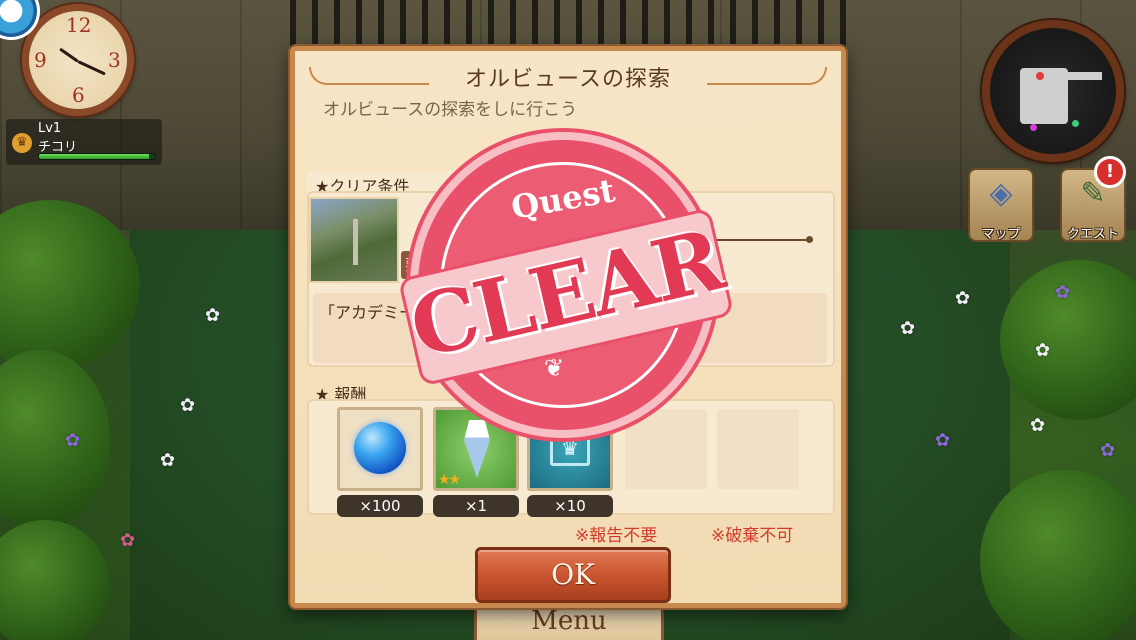 The image size is (1136, 640). What do you see at coordinates (91, 68) in the screenshot?
I see `clock-minute-hand` at bounding box center [91, 68].